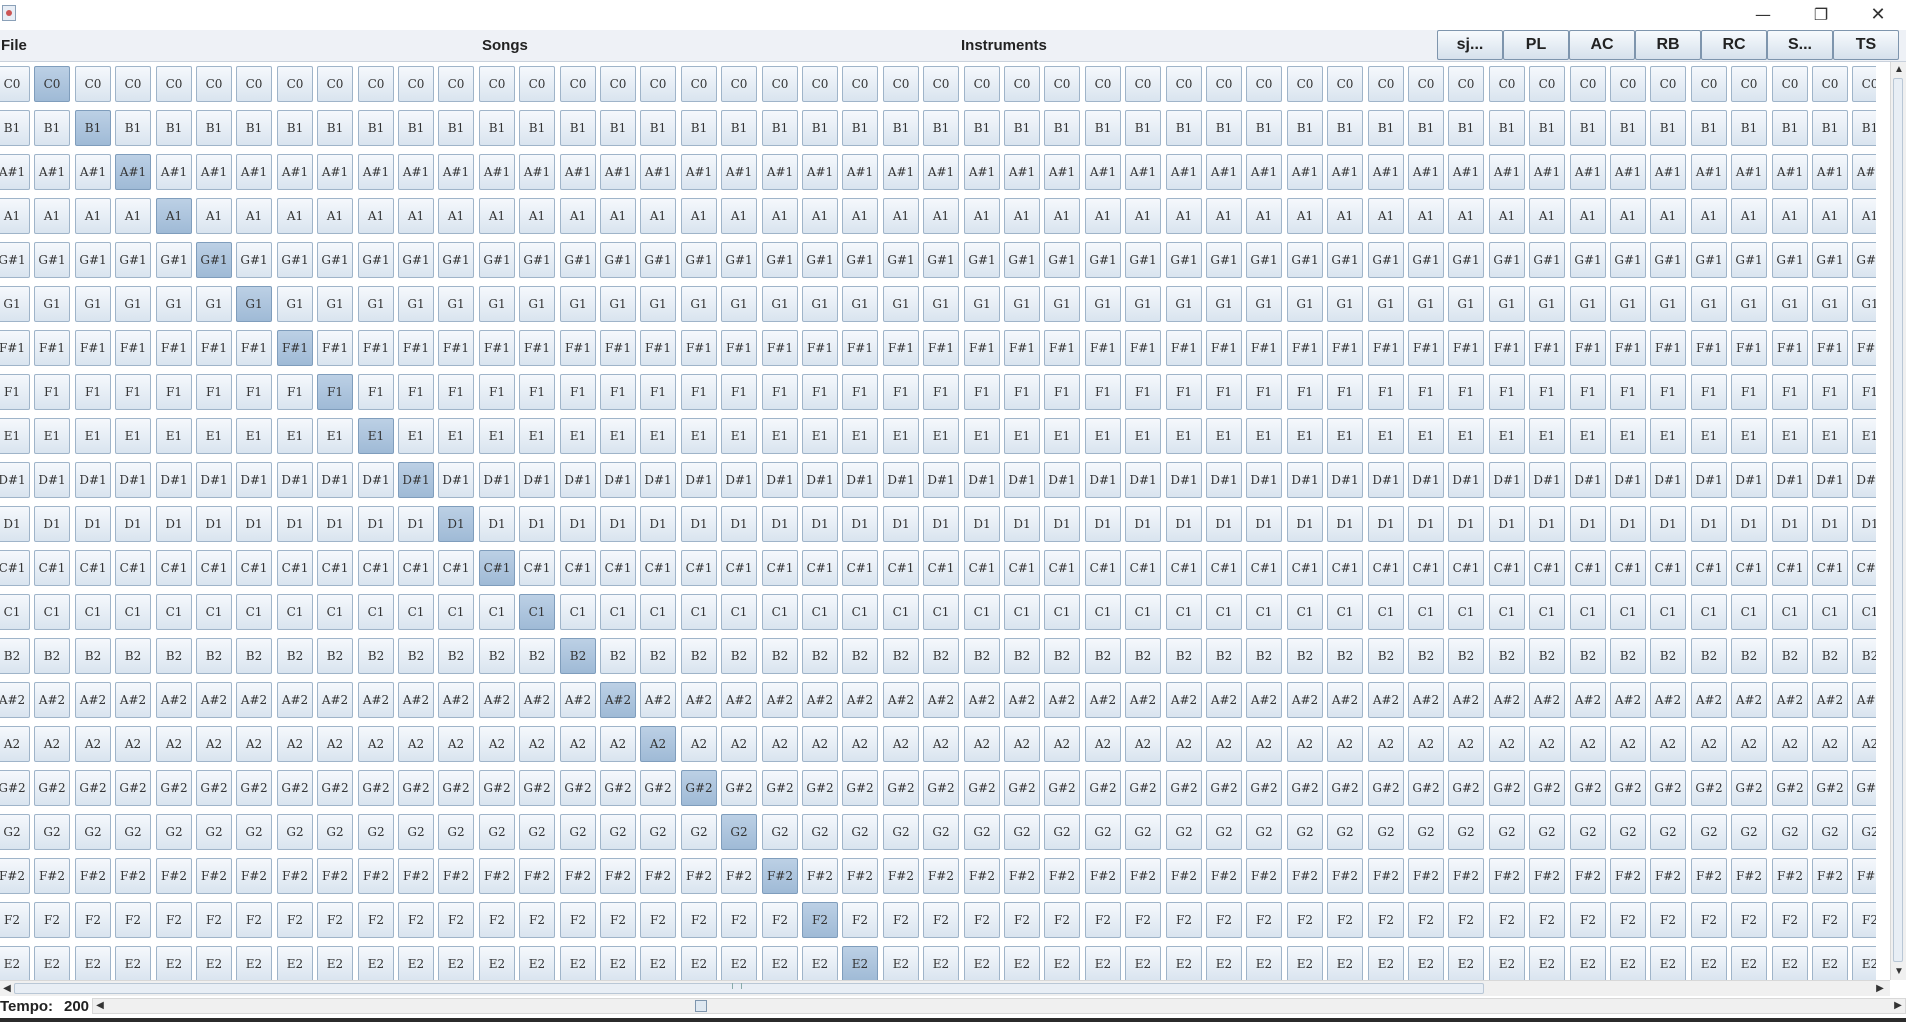 The height and width of the screenshot is (1022, 1906). What do you see at coordinates (1763, 15) in the screenshot?
I see `minimize-button: —` at bounding box center [1763, 15].